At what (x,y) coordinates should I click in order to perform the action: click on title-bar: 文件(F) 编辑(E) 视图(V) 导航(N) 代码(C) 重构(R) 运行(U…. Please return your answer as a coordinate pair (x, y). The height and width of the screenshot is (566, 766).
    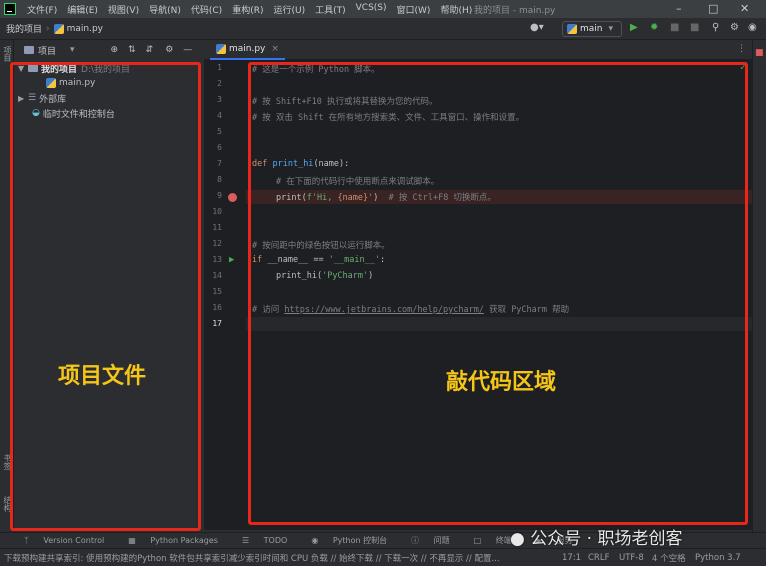
    Looking at the image, I should click on (383, 9).